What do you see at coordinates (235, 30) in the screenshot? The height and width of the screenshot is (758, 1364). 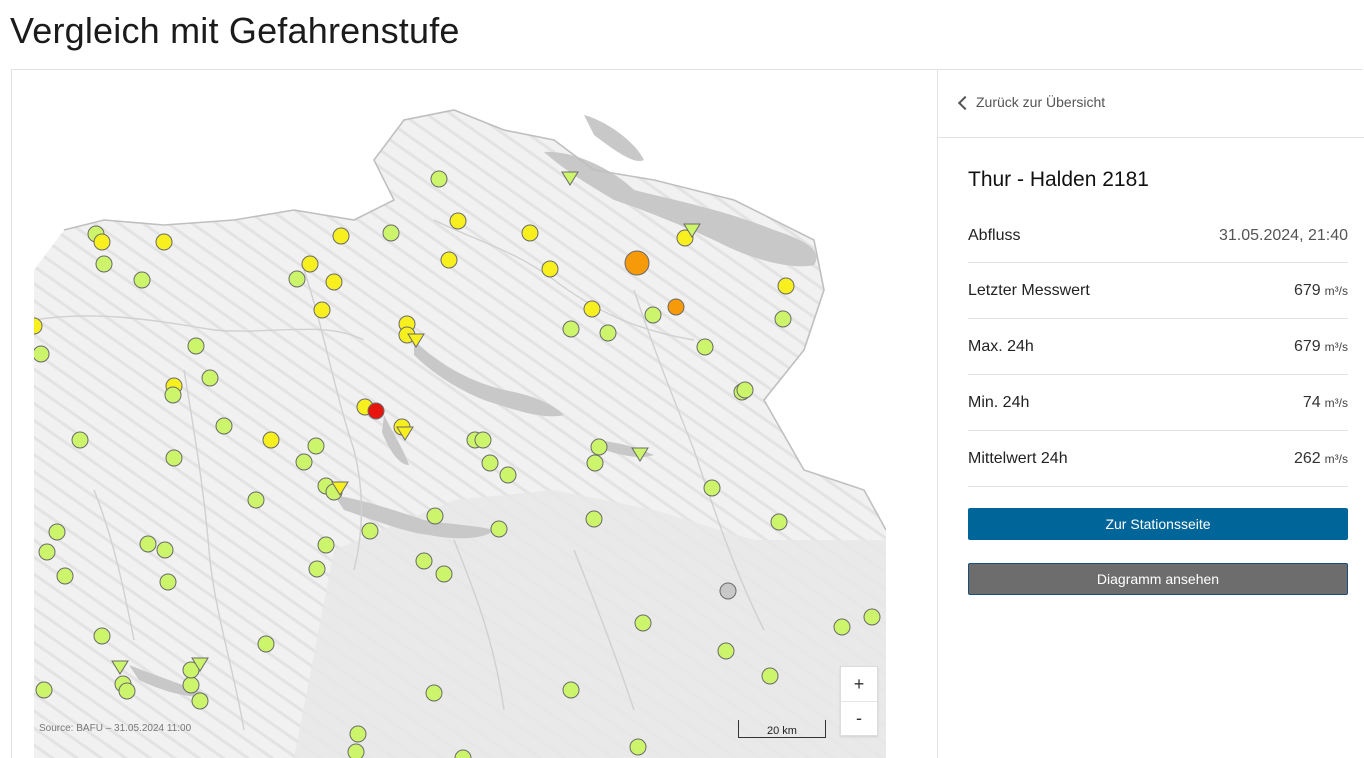 I see `page-title: Vergleich mit Gefahrenstufe` at bounding box center [235, 30].